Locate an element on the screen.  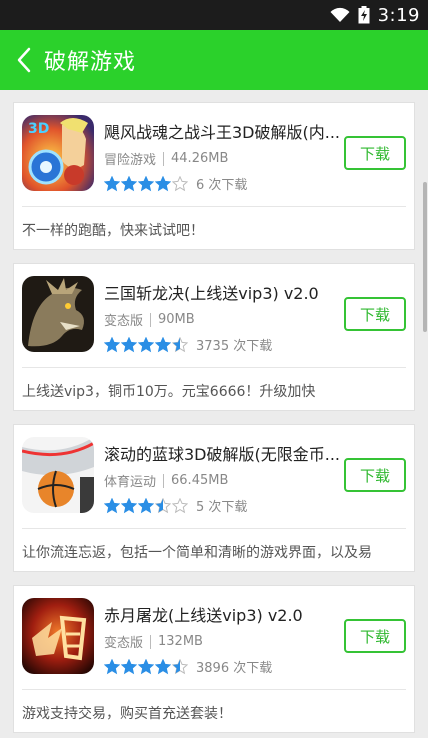
chevron-left-icon is located at coordinates (24, 60).